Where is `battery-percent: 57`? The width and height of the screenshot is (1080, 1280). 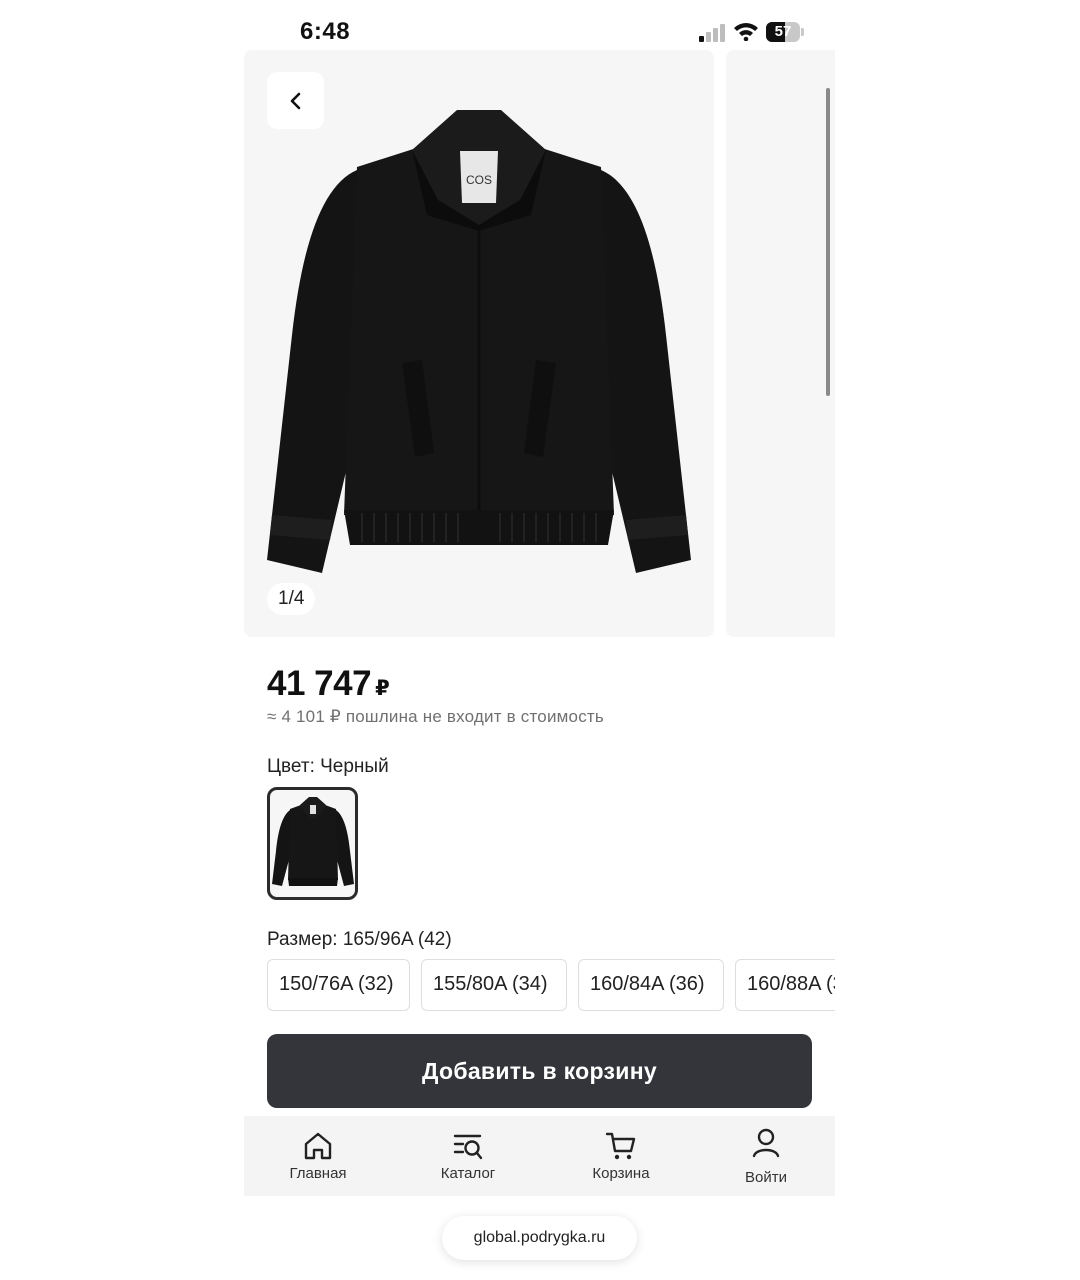 battery-percent: 57 is located at coordinates (783, 31).